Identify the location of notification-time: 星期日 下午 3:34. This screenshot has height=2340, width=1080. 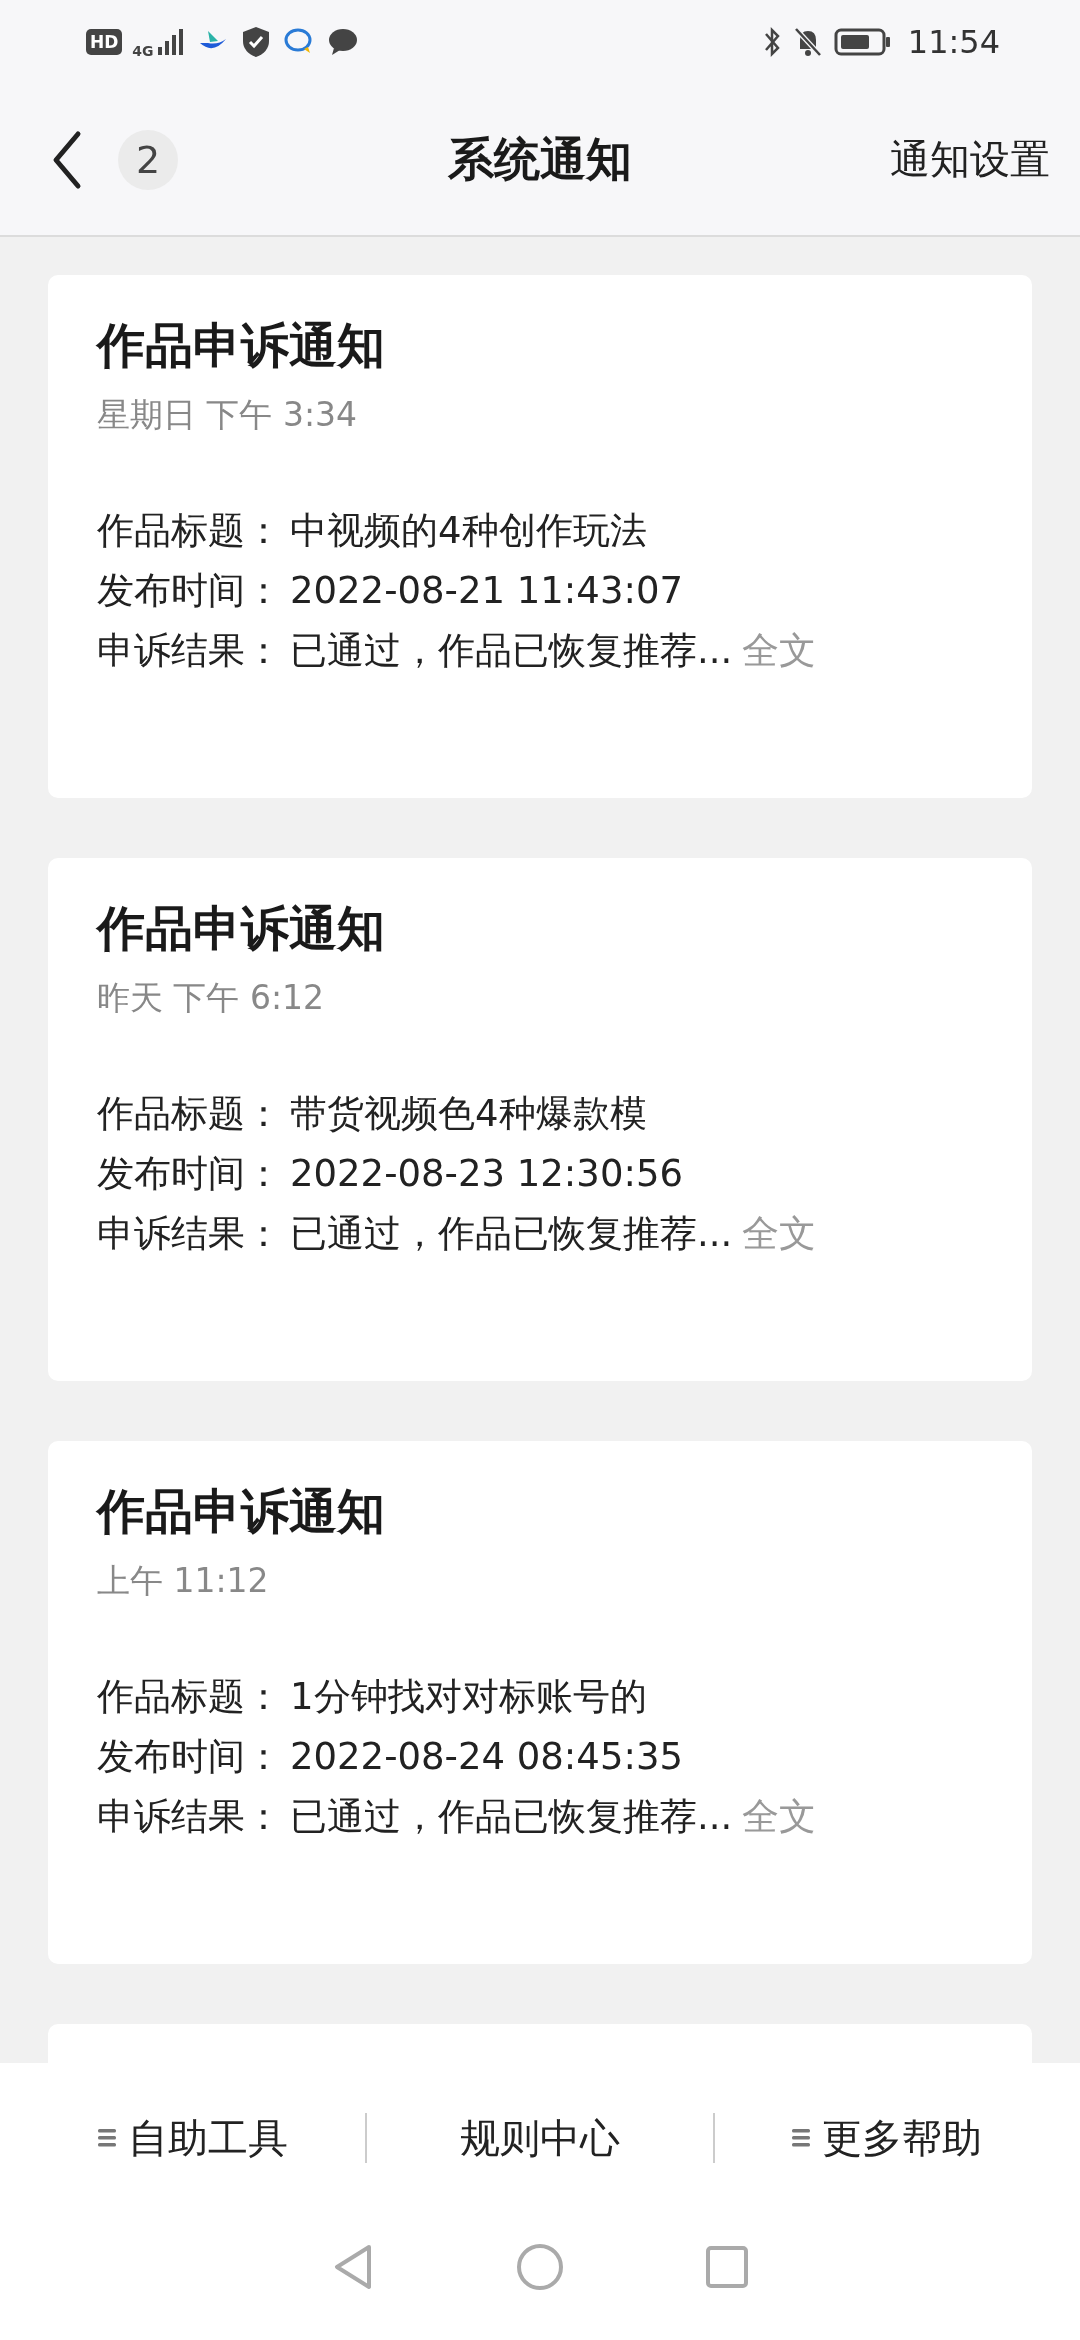
(228, 415).